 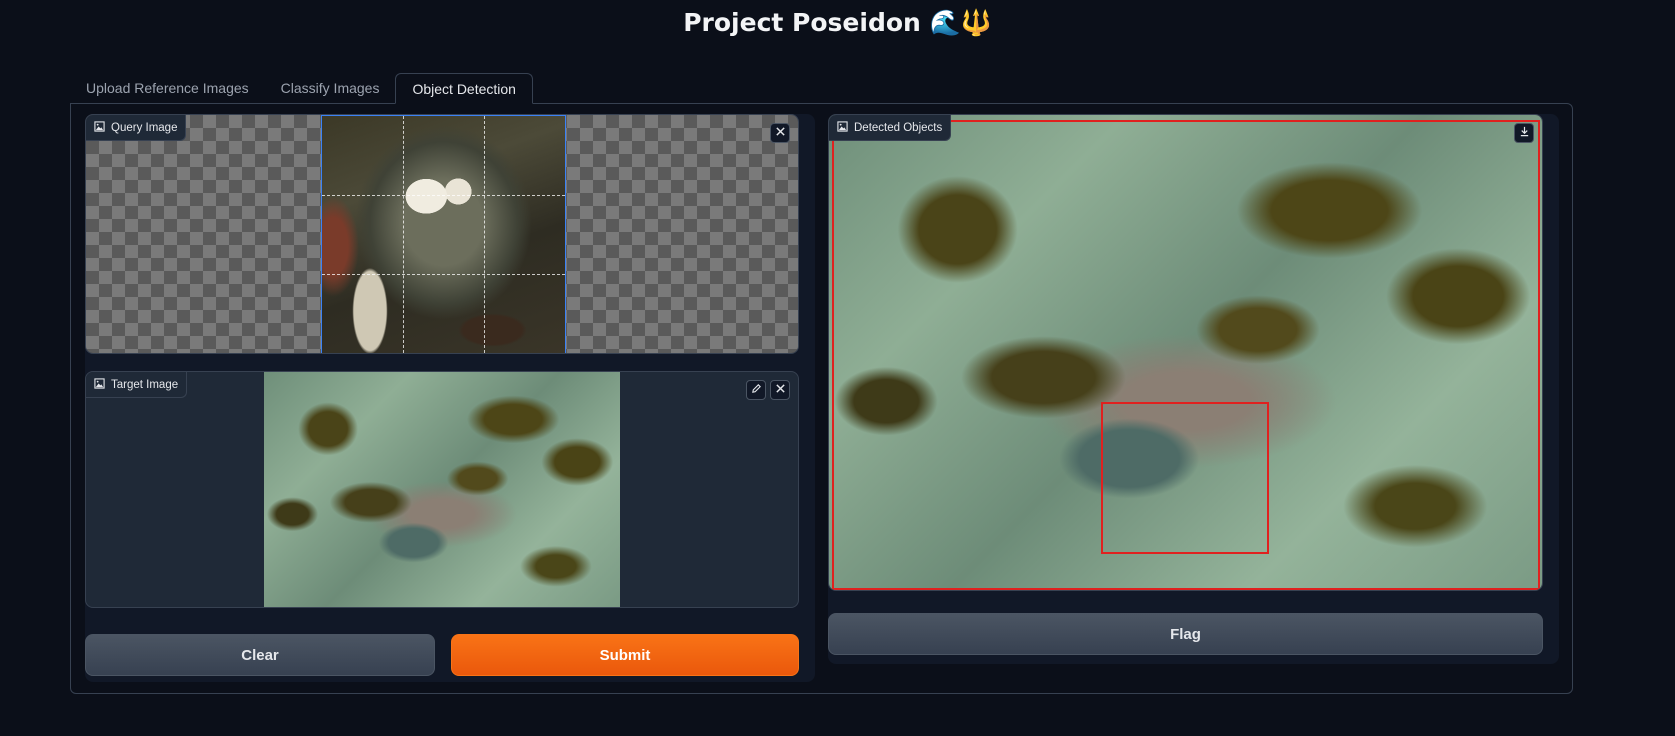 I want to click on clear-button: Clear, so click(x=260, y=655).